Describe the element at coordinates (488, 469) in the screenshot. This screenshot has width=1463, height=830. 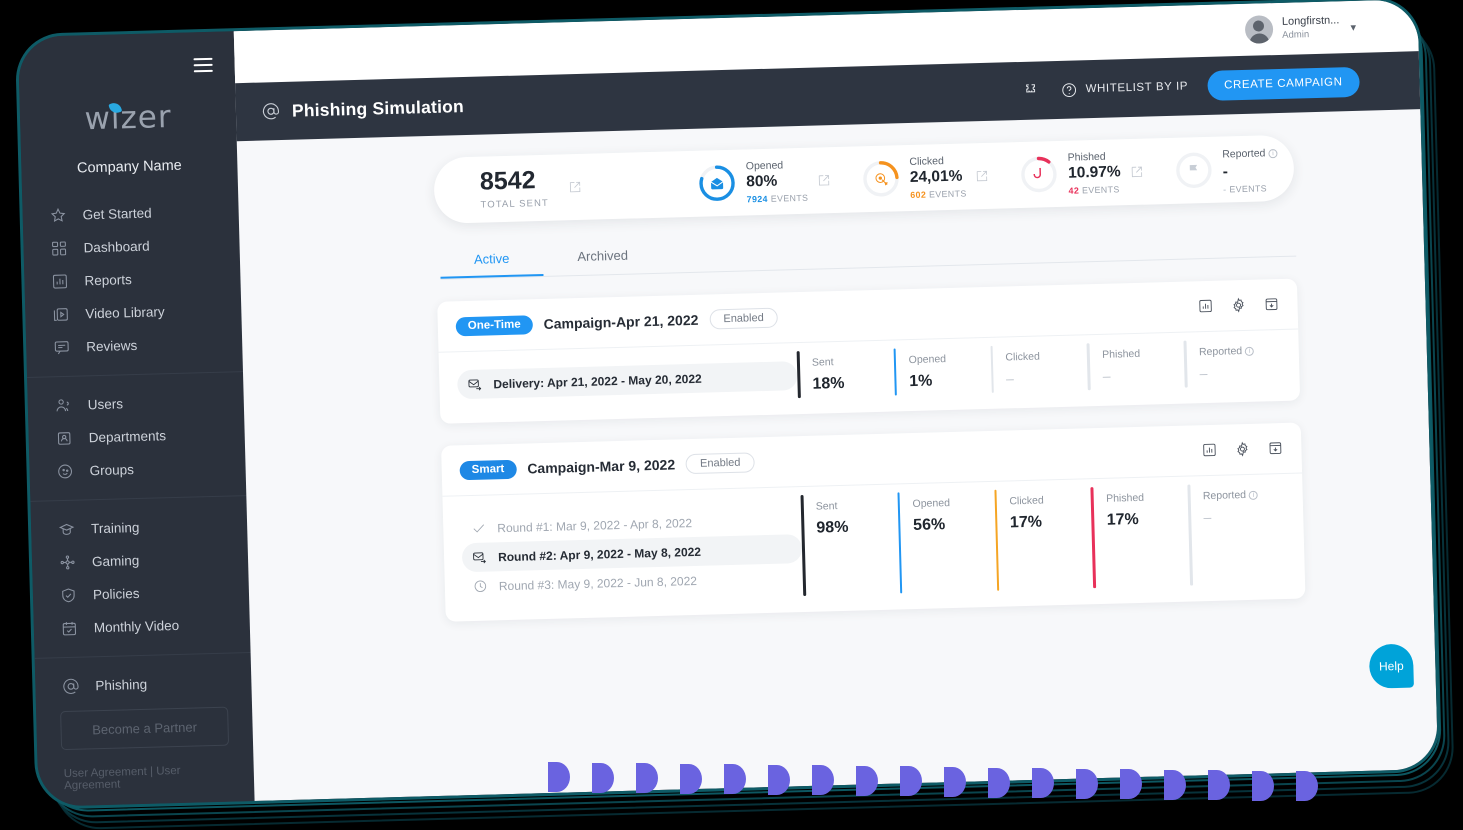
I see `campaign-type-badge: Smart` at that location.